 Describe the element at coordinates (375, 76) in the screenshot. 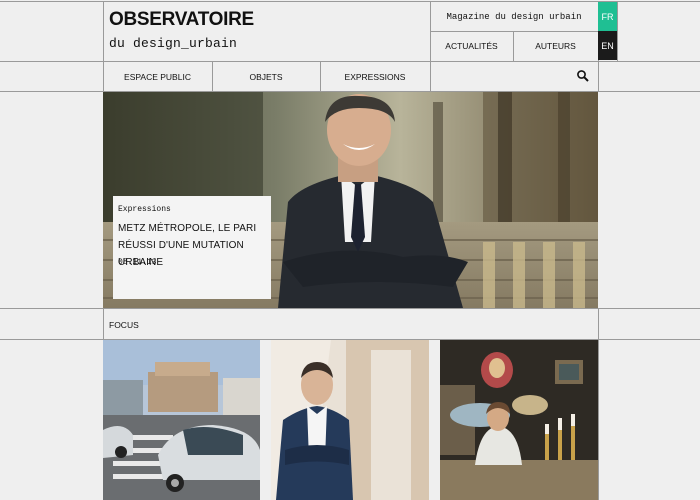

I see `nav-expressions: EXPRESSIONS` at that location.